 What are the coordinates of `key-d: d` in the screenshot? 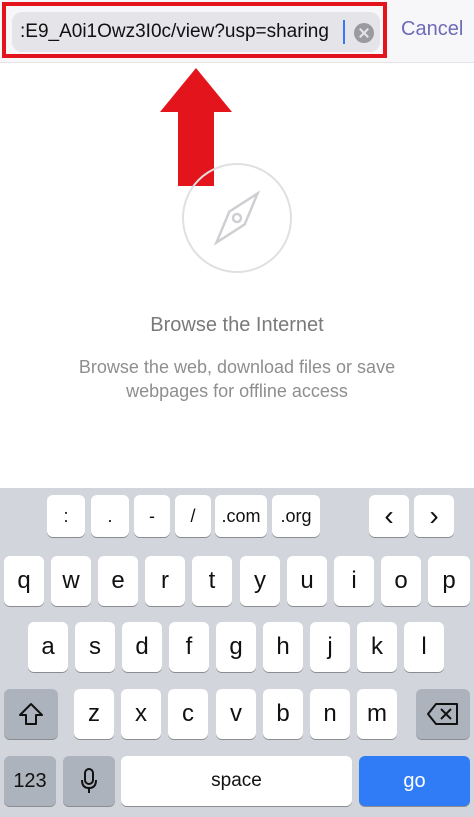 It's located at (142, 647).